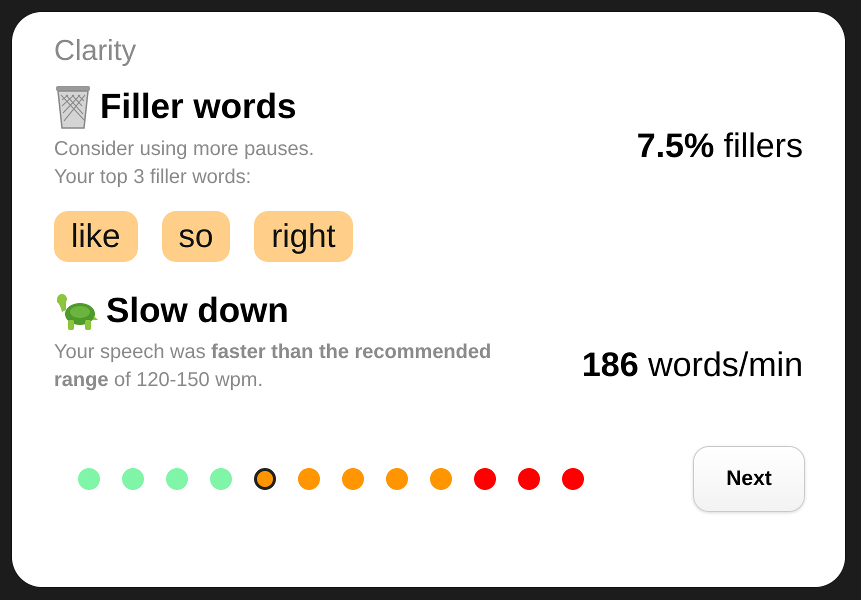  Describe the element at coordinates (76, 312) in the screenshot. I see `turtle-icon` at that location.